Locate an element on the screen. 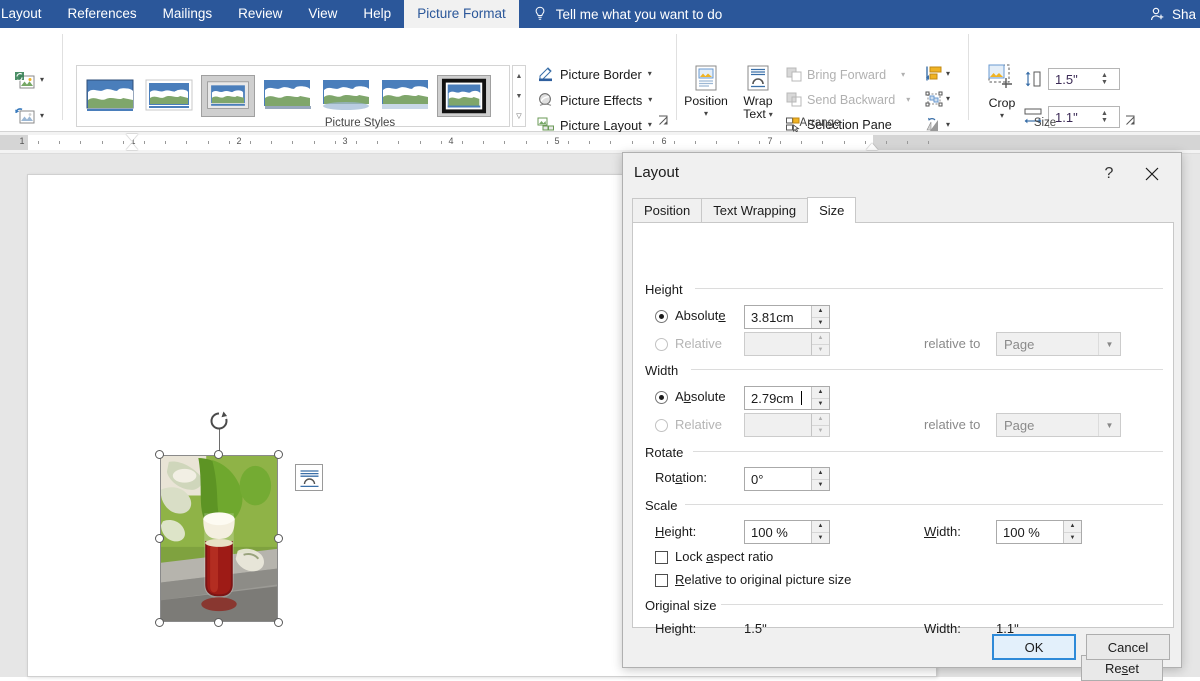  picture-style-thumb-selected is located at coordinates (464, 96).